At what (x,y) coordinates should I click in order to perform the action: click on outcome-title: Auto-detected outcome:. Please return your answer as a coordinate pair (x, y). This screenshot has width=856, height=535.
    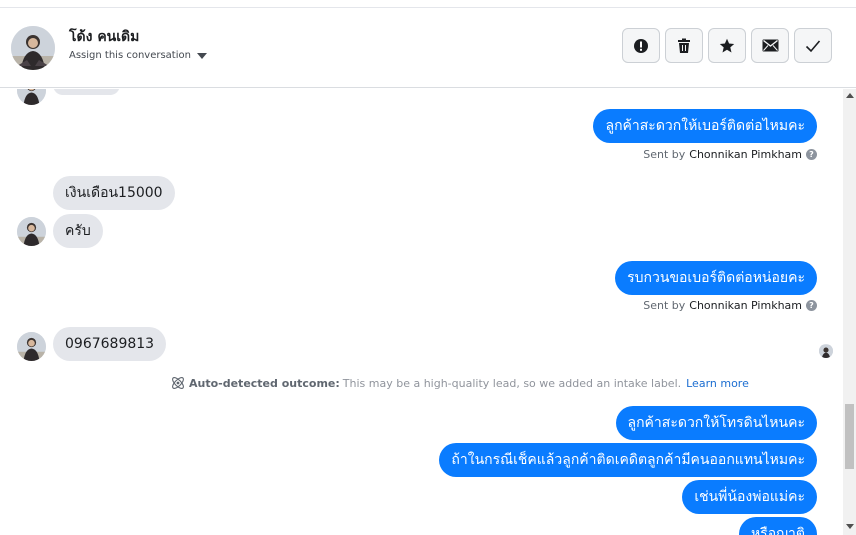
    Looking at the image, I should click on (264, 383).